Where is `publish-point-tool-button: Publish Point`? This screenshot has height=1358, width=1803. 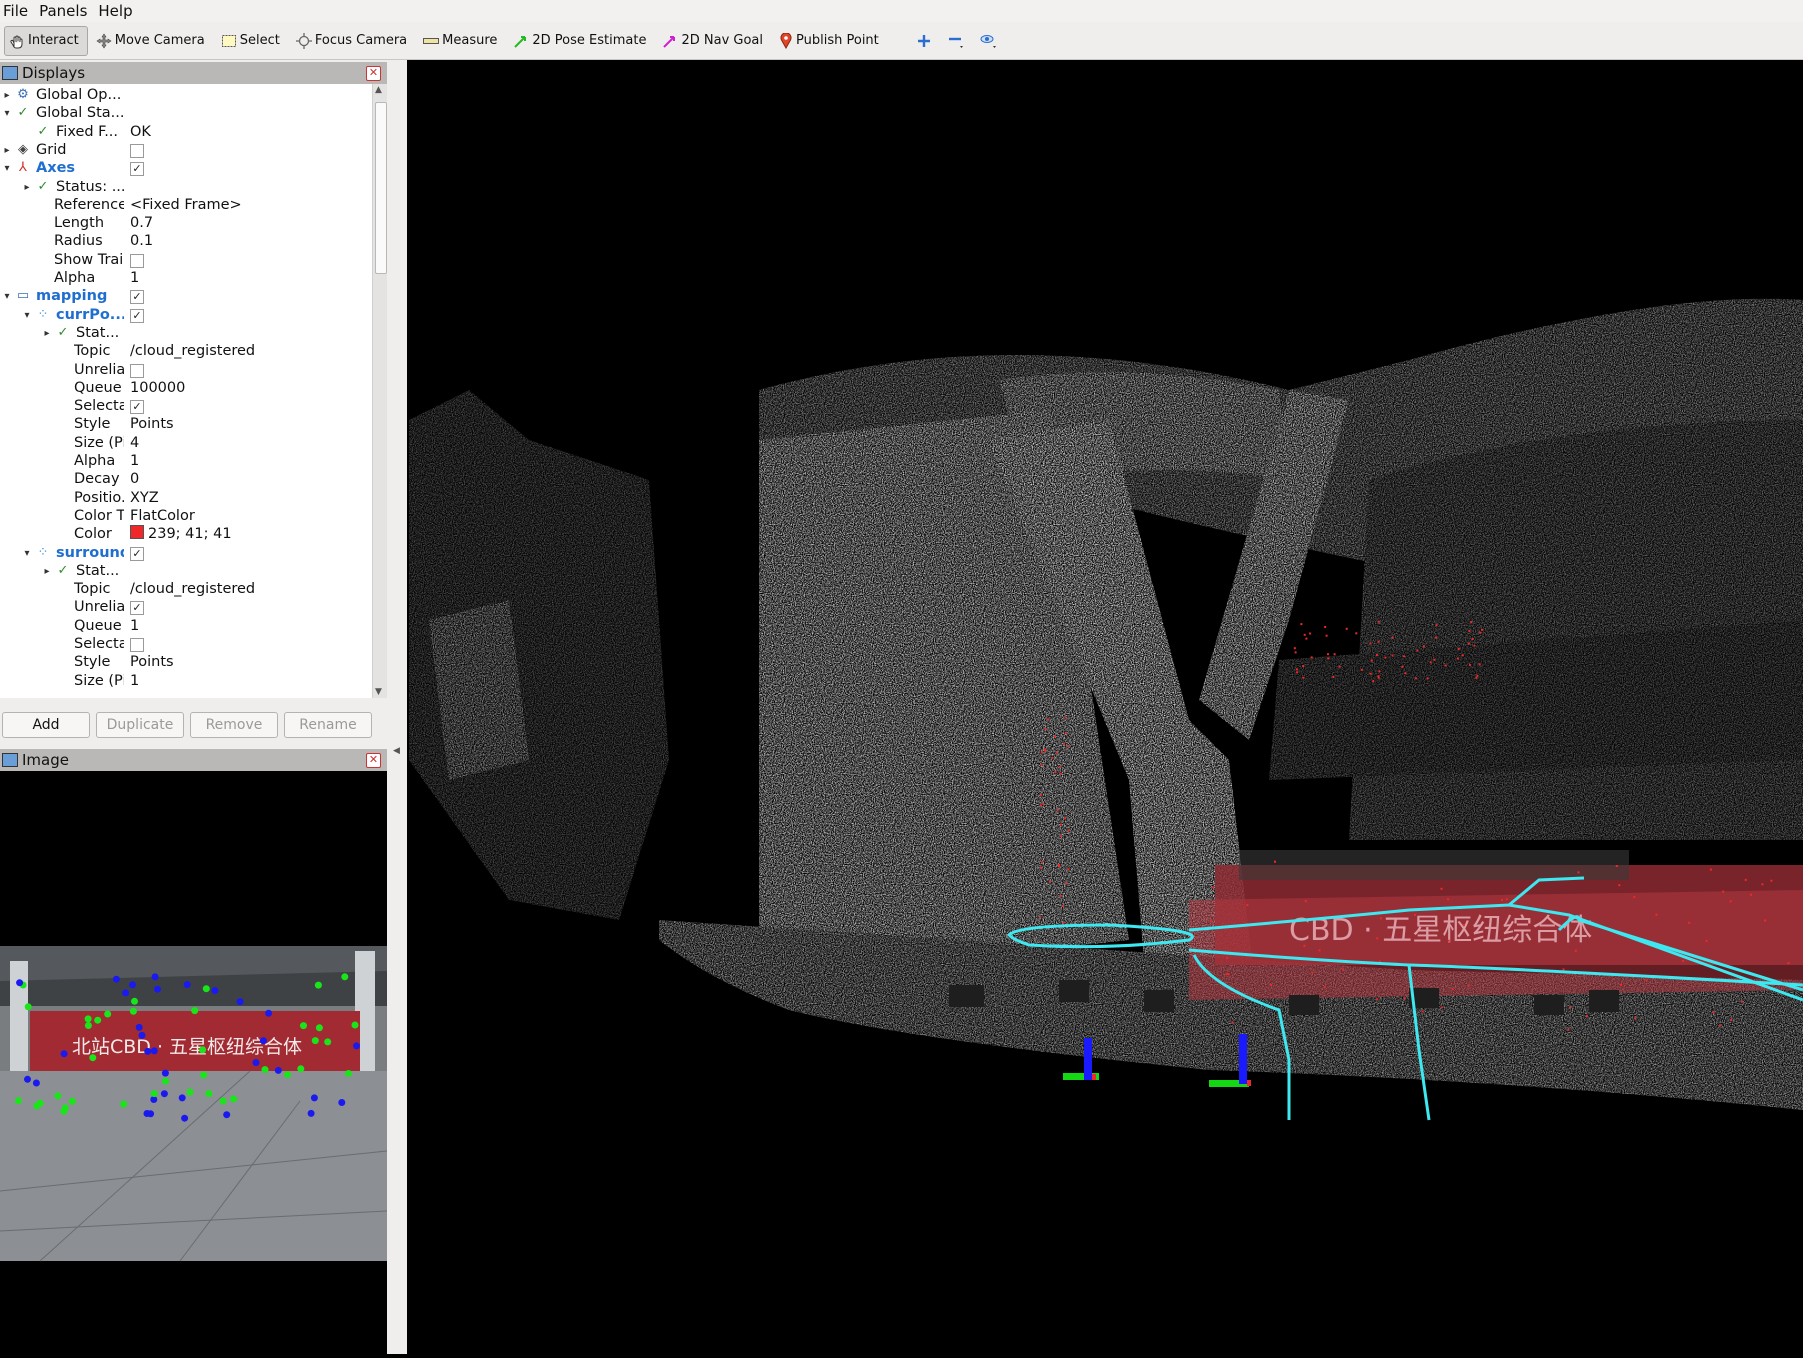
publish-point-tool-button: Publish Point is located at coordinates (831, 41).